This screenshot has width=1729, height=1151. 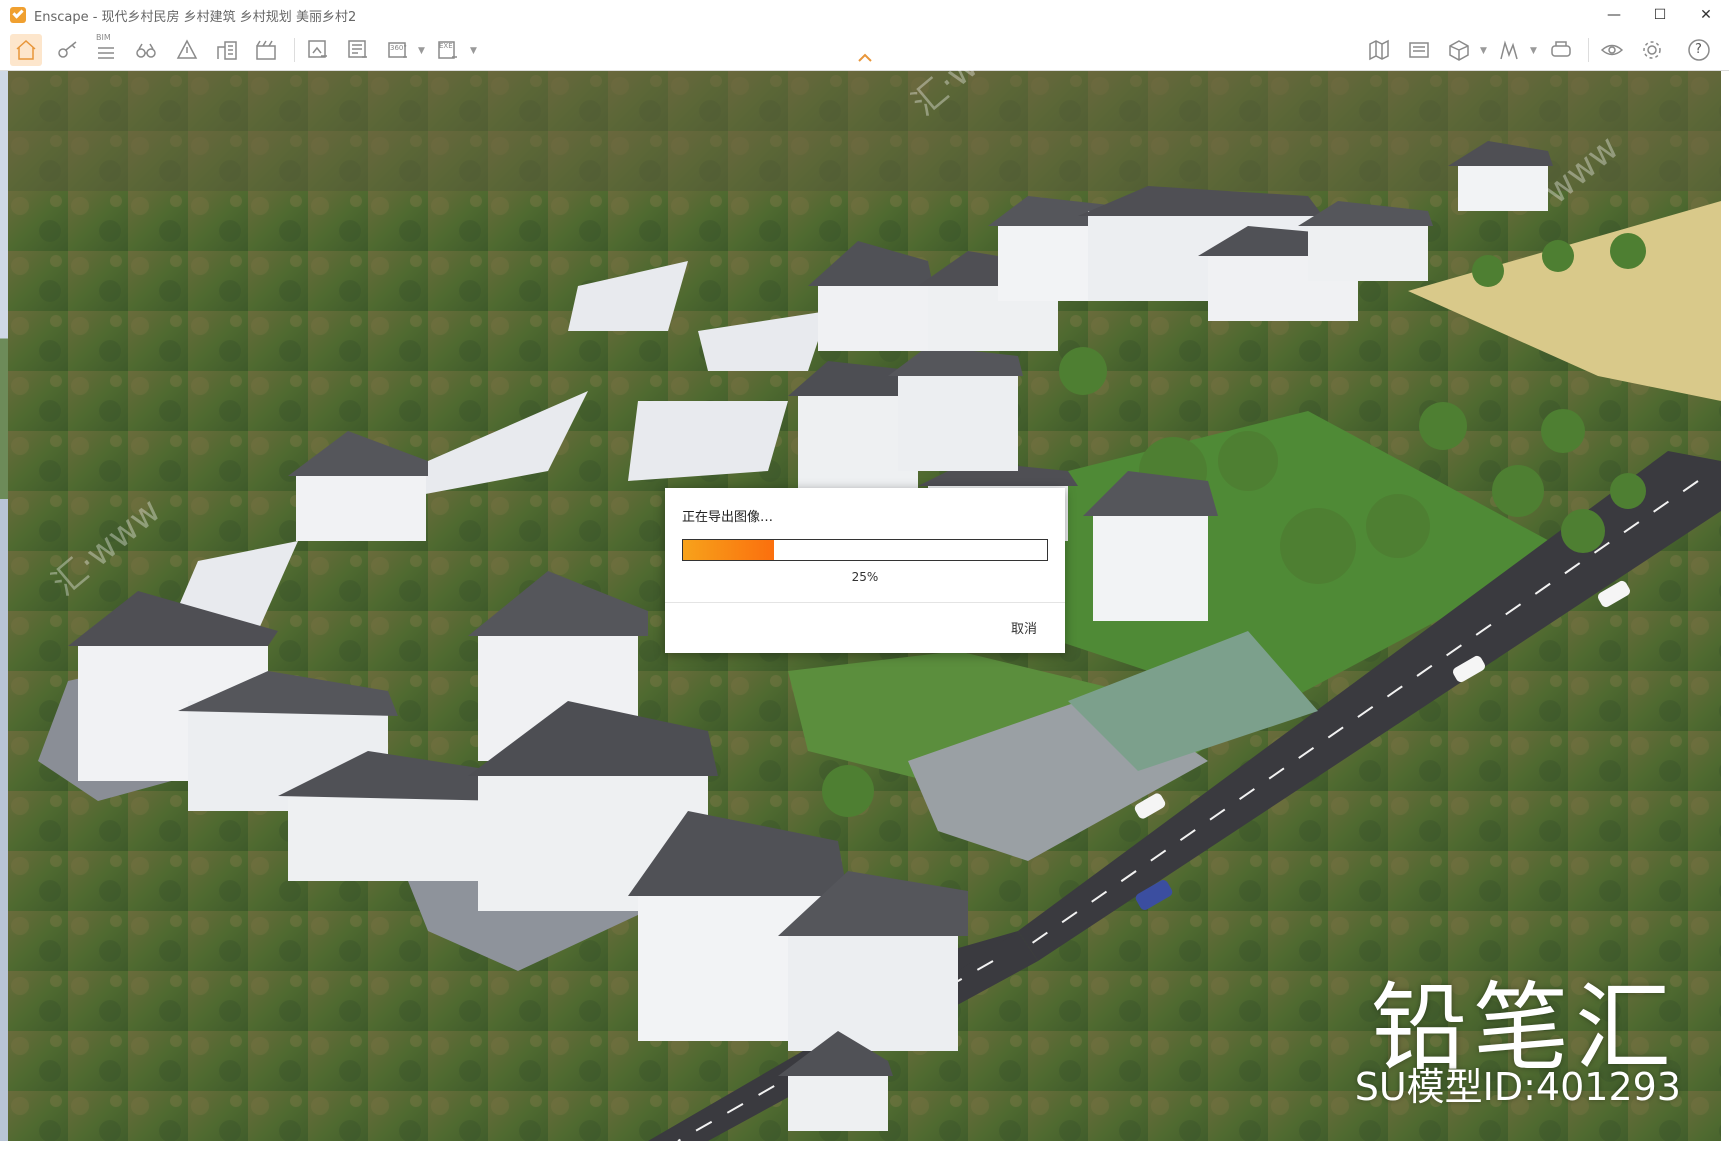 I want to click on vr-headset-button, so click(x=1561, y=50).